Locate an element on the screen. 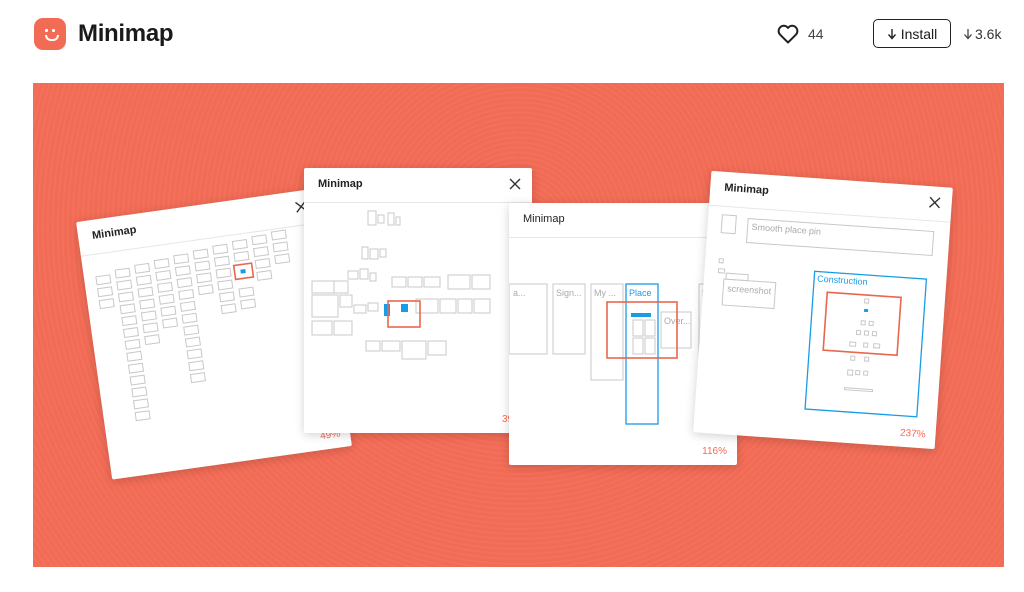 The image size is (1024, 592). search-field-placeholder: Smooth place pin is located at coordinates (786, 229).